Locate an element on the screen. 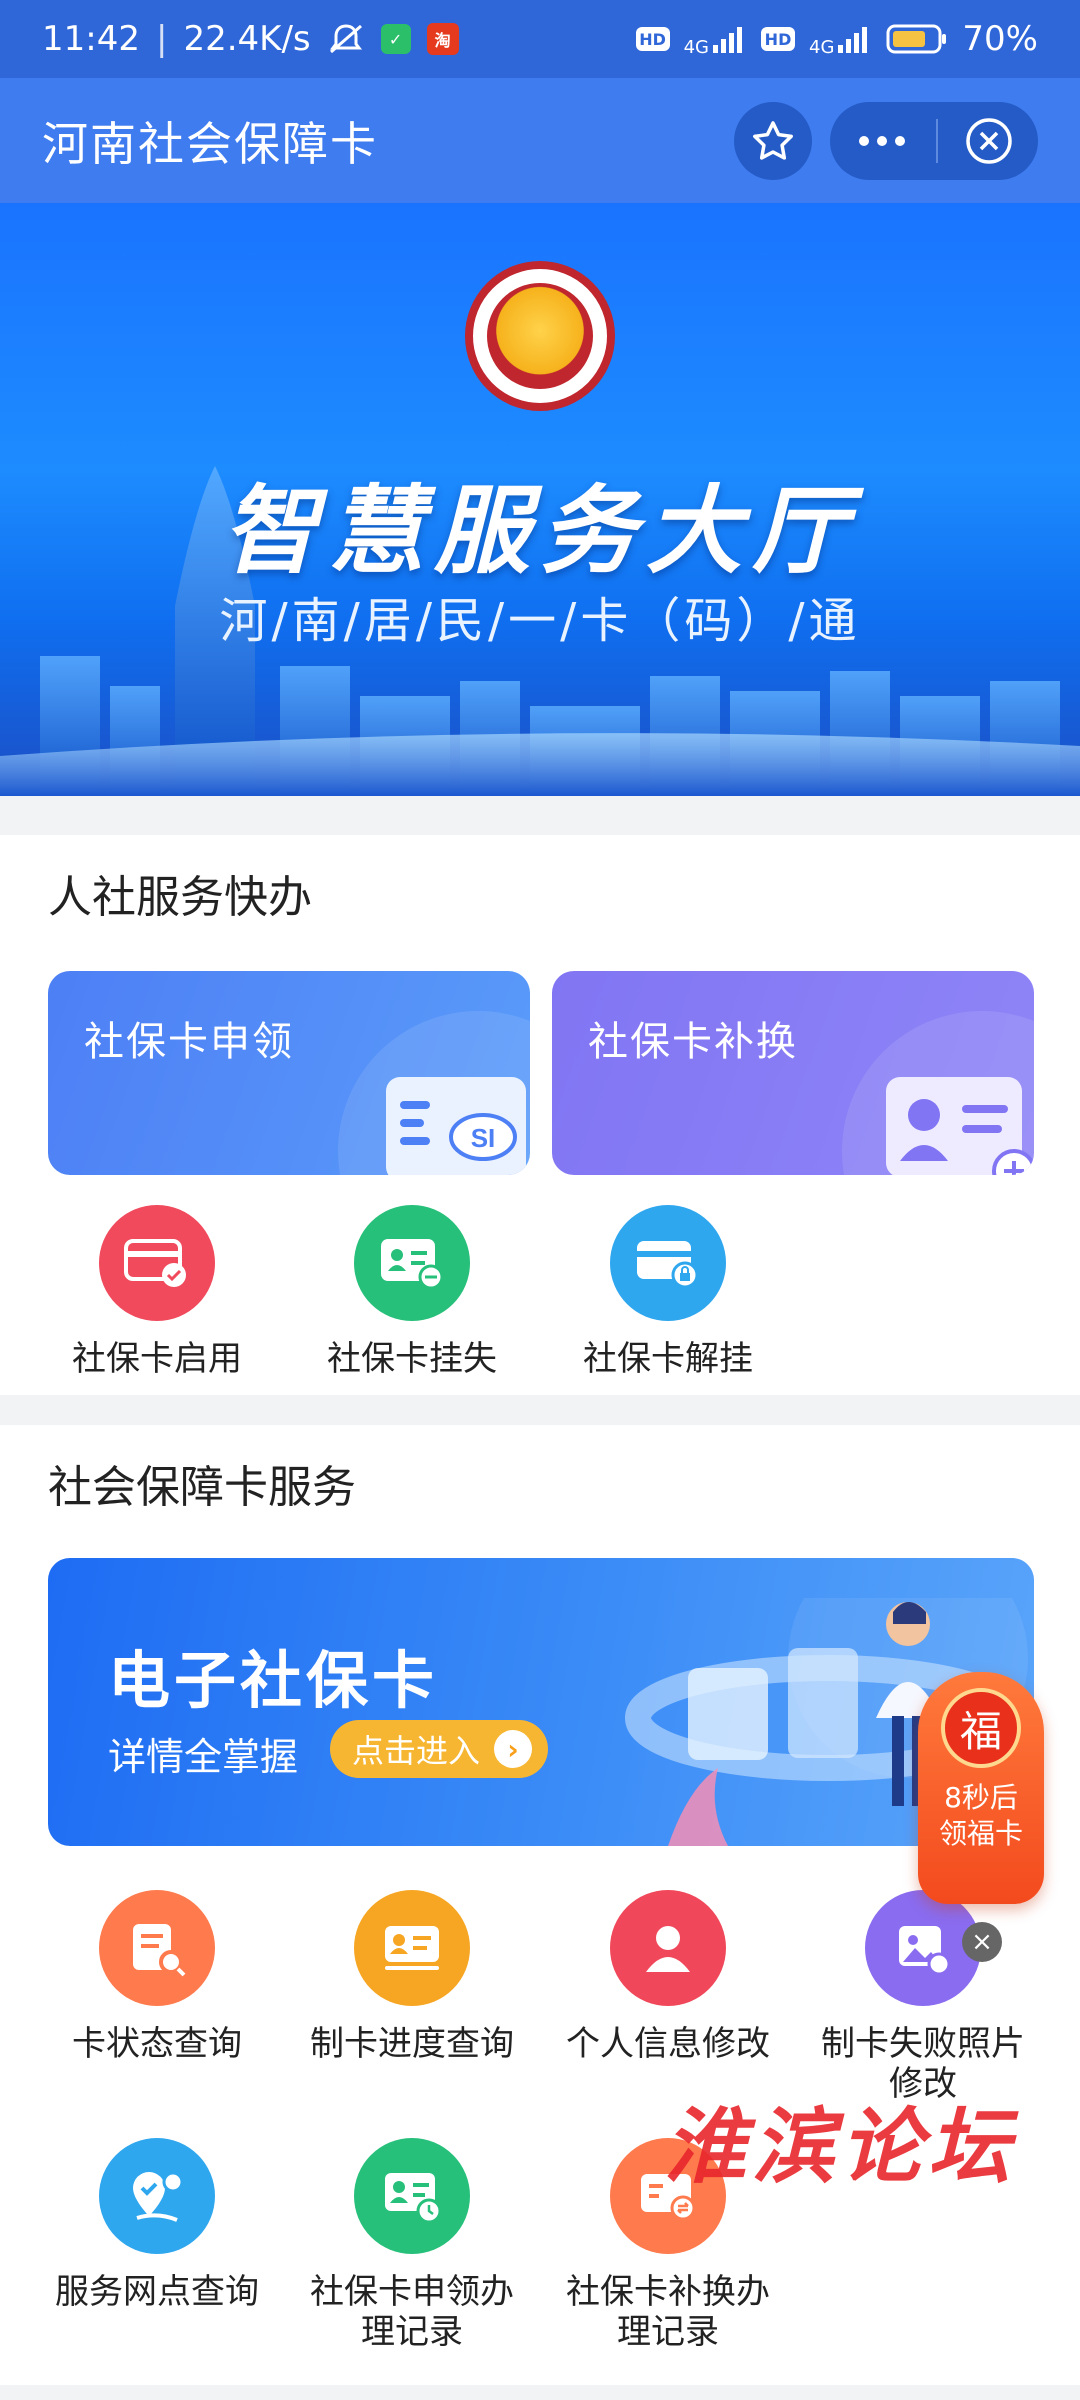 The image size is (1080, 2400). net-label-2: 4G is located at coordinates (822, 47).